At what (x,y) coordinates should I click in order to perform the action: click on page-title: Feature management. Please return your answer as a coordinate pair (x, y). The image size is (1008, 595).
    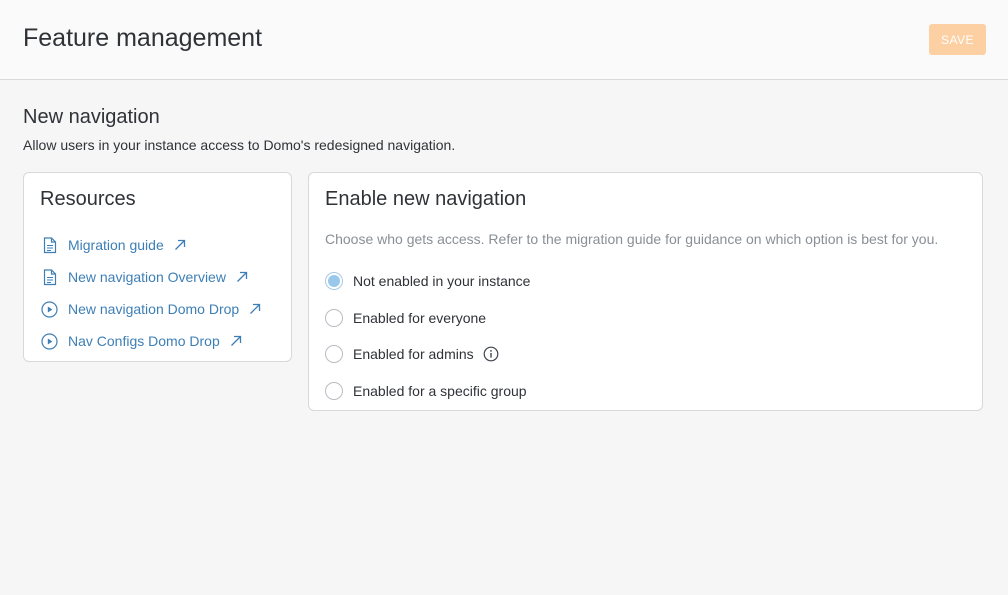
    Looking at the image, I should click on (143, 38).